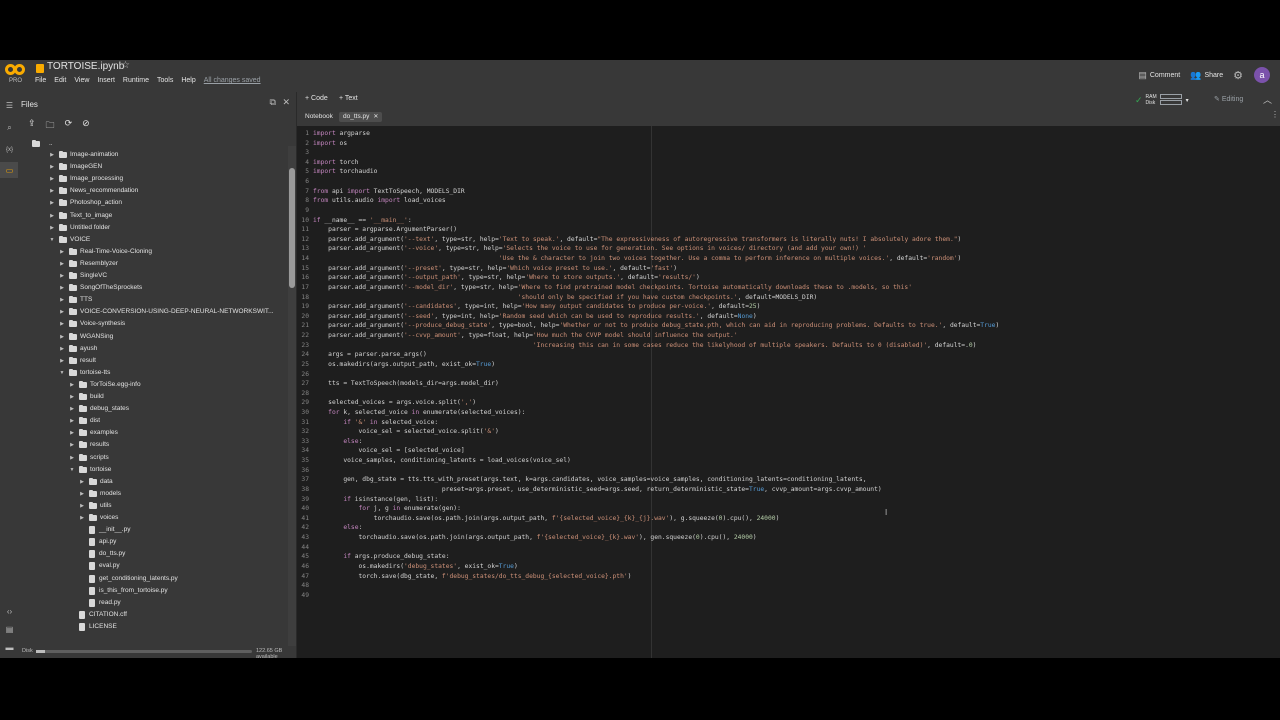 This screenshot has height=720, width=1280. What do you see at coordinates (100, 603) in the screenshot?
I see `tree-file: read.py` at bounding box center [100, 603].